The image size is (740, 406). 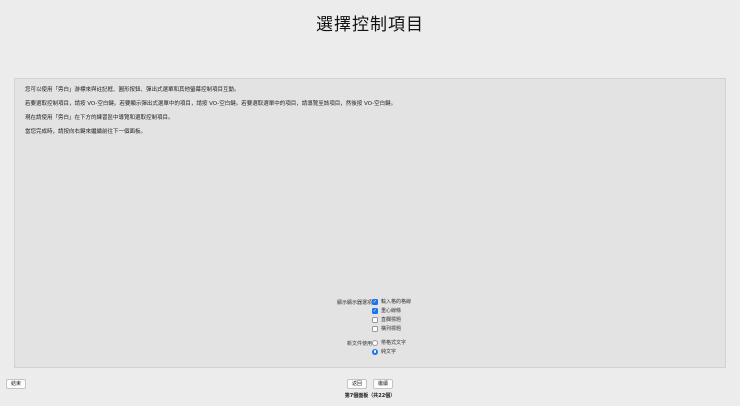 What do you see at coordinates (370, 396) in the screenshot?
I see `panel-counter: 第7個面板（共22個）` at bounding box center [370, 396].